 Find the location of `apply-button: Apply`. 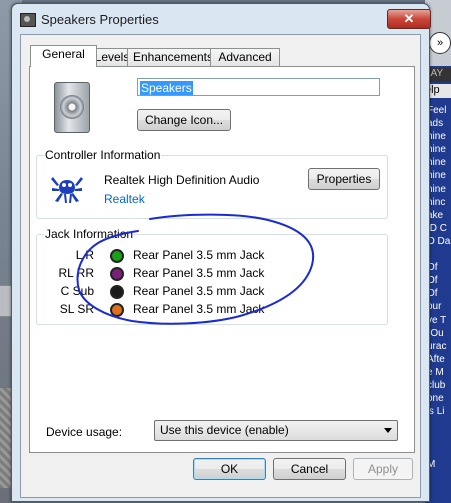

apply-button: Apply is located at coordinates (383, 469).